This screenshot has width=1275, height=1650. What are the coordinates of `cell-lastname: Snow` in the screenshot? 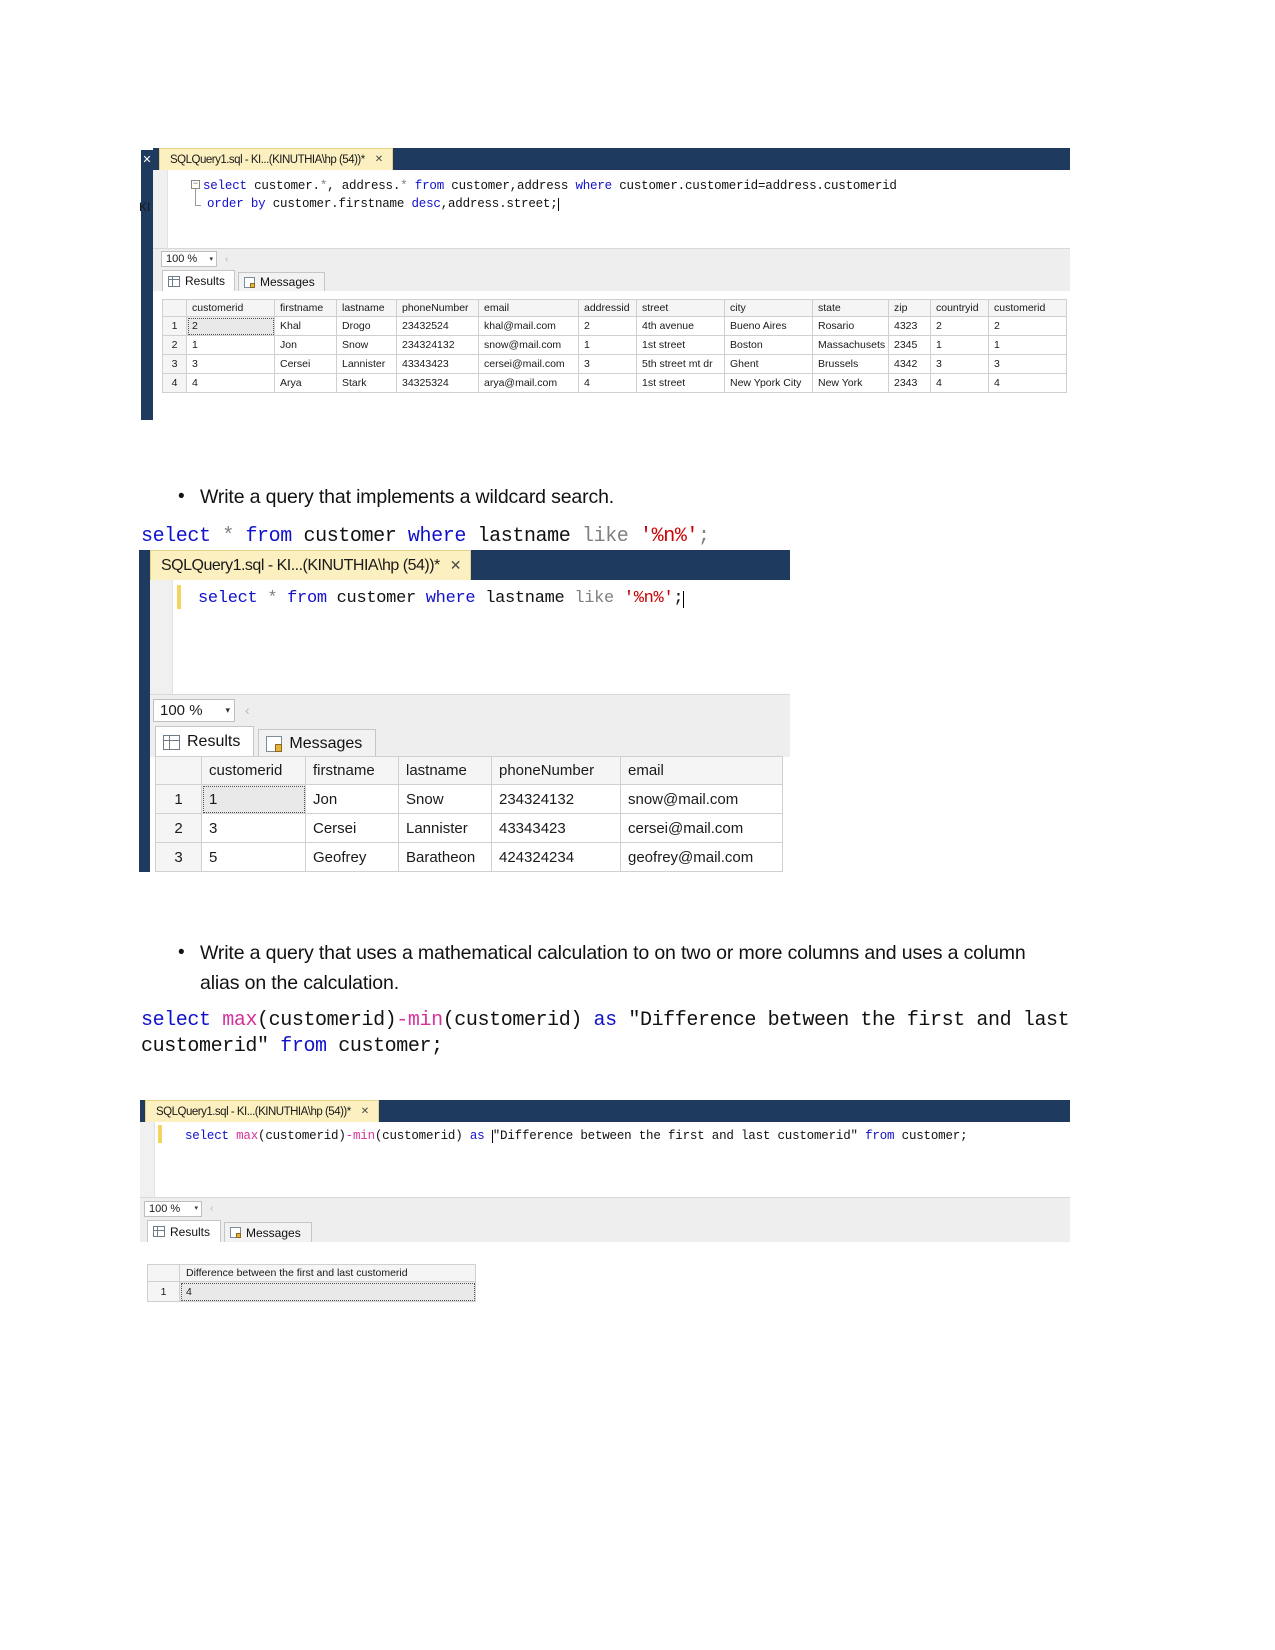 It's located at (445, 799).